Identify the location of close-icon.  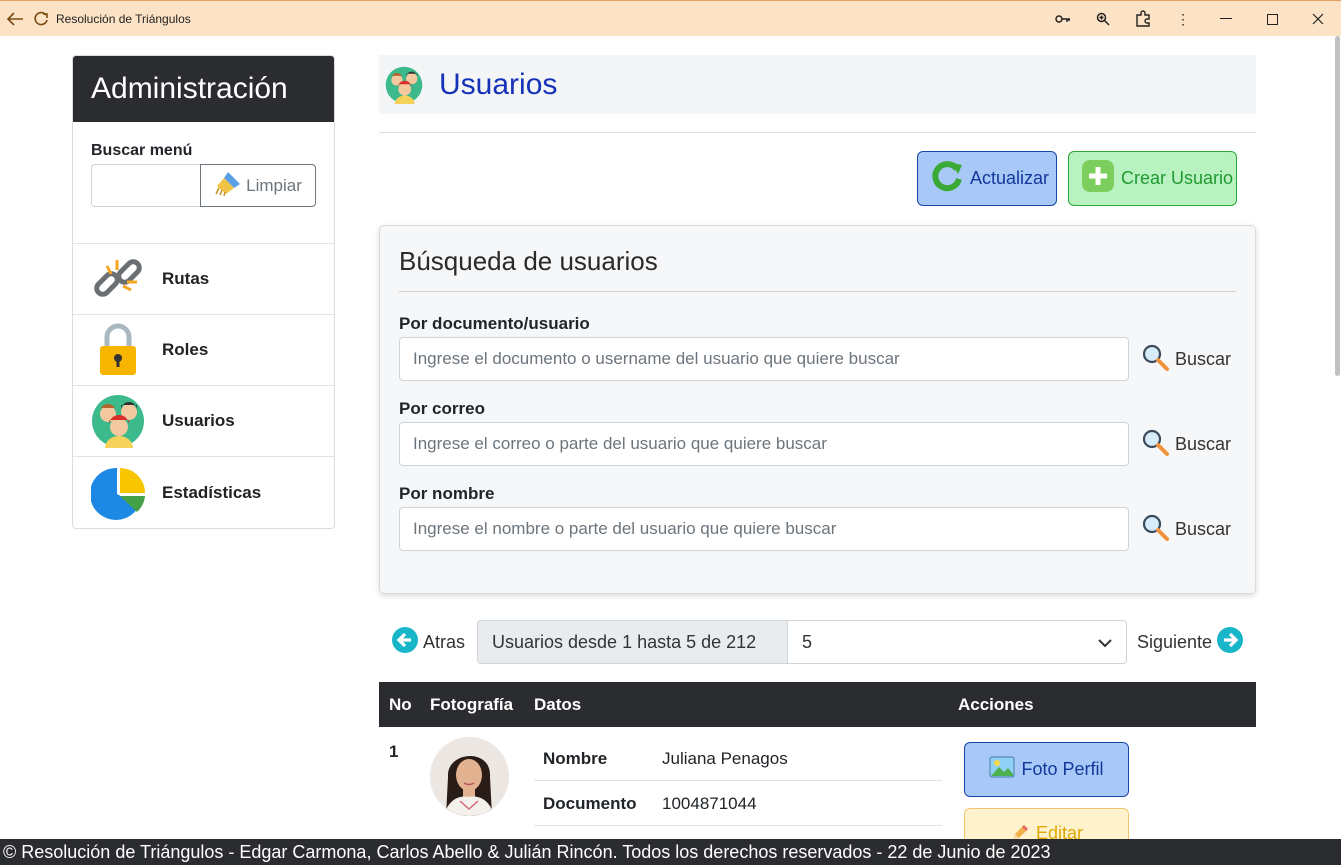
(1318, 19).